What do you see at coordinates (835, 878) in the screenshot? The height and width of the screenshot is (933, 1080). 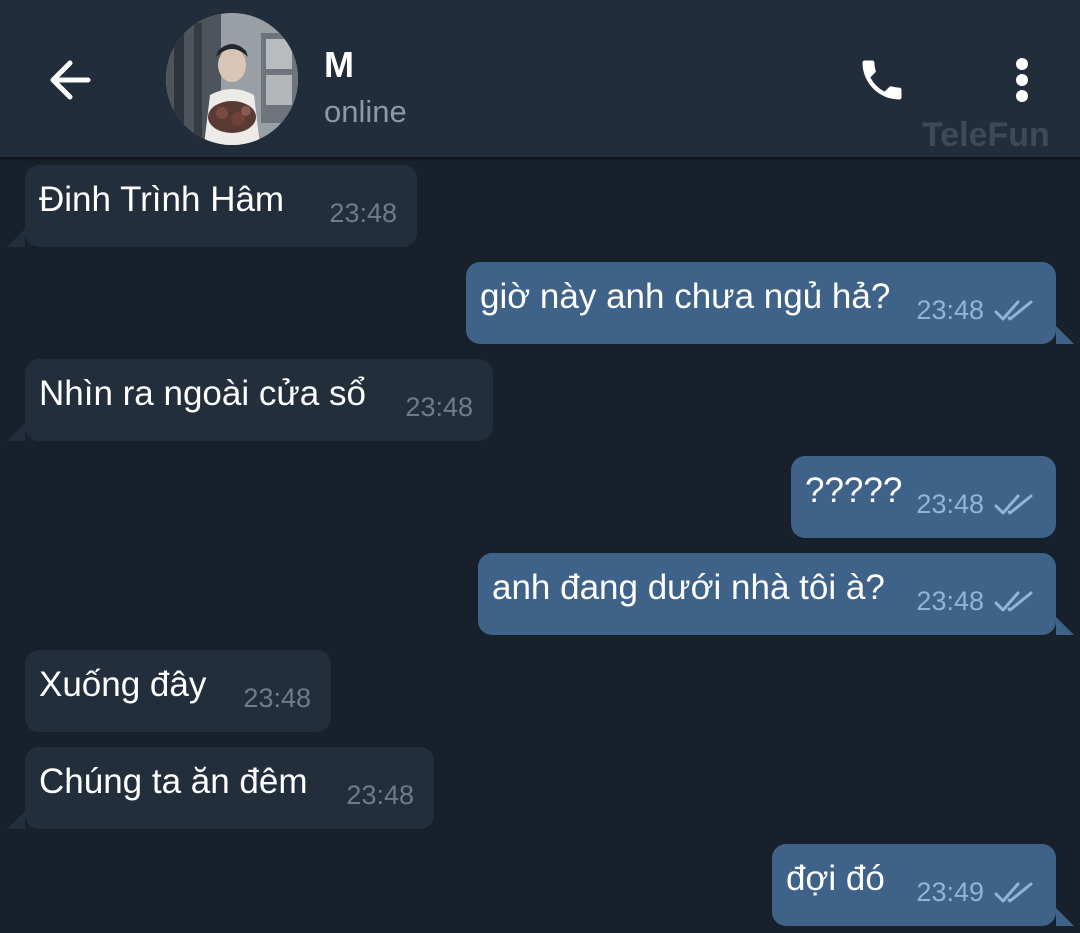 I see `message-text: đợi đó` at bounding box center [835, 878].